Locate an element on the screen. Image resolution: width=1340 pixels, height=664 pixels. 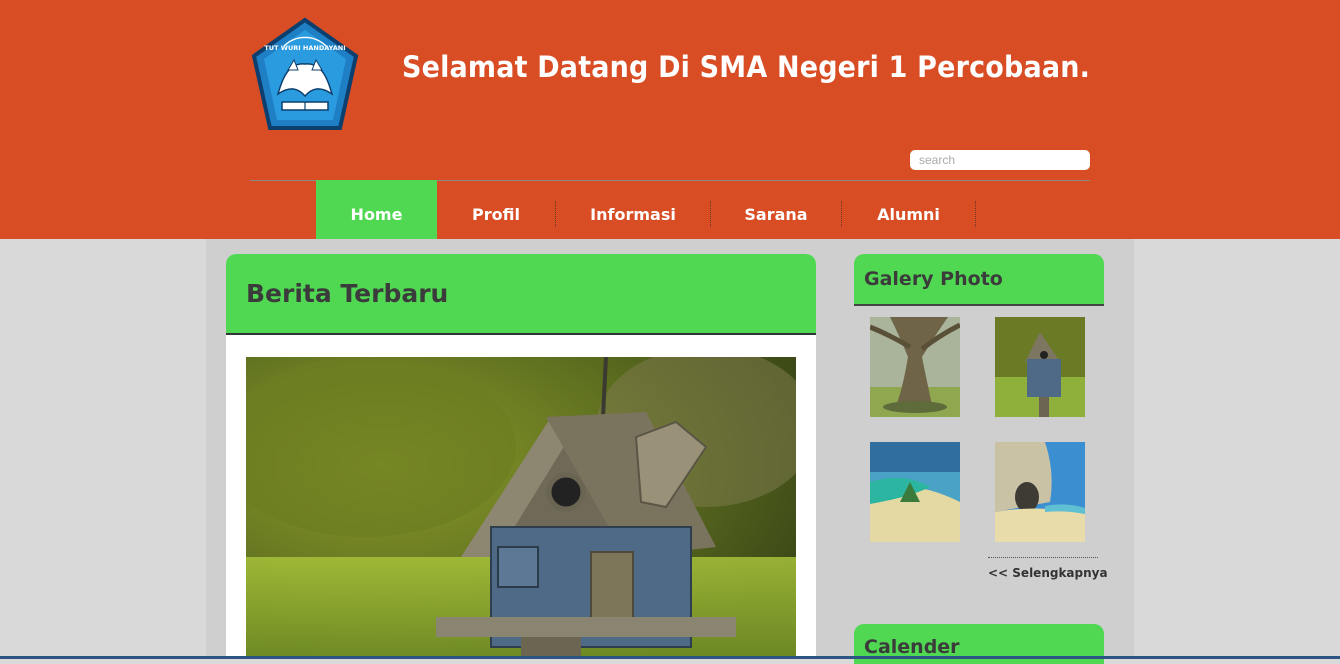
search-input is located at coordinates (1000, 160).